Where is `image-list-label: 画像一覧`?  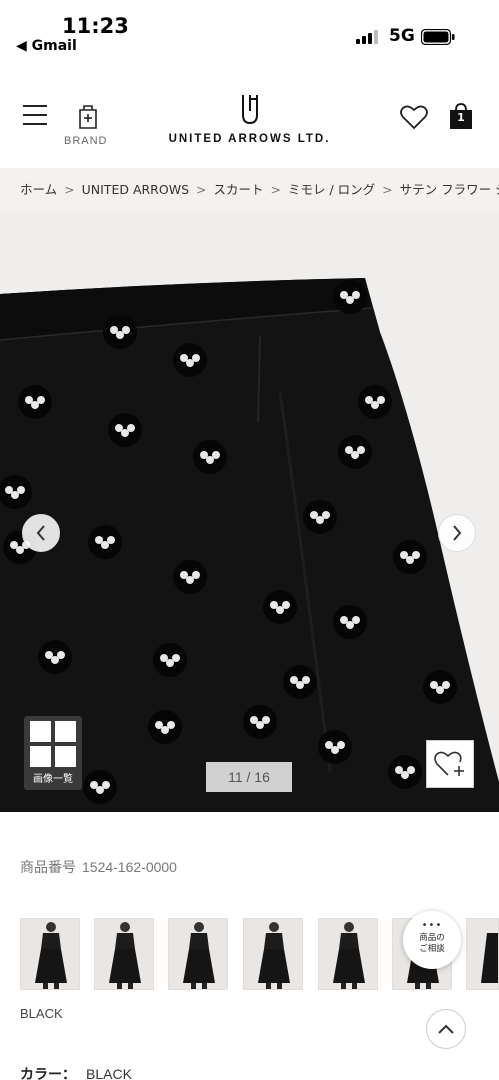
image-list-label: 画像一覧 is located at coordinates (53, 779).